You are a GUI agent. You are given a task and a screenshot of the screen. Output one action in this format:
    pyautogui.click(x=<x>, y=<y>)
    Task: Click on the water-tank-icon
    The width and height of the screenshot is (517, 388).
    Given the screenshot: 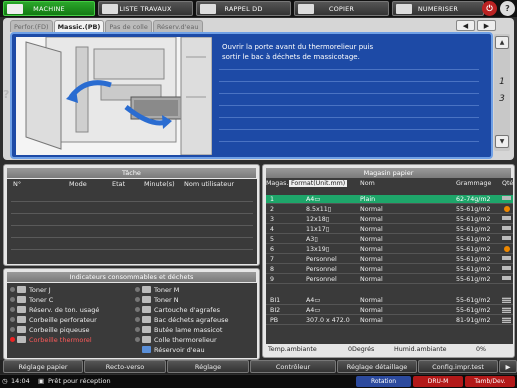 What is the action you would take?
    pyautogui.click(x=146, y=349)
    